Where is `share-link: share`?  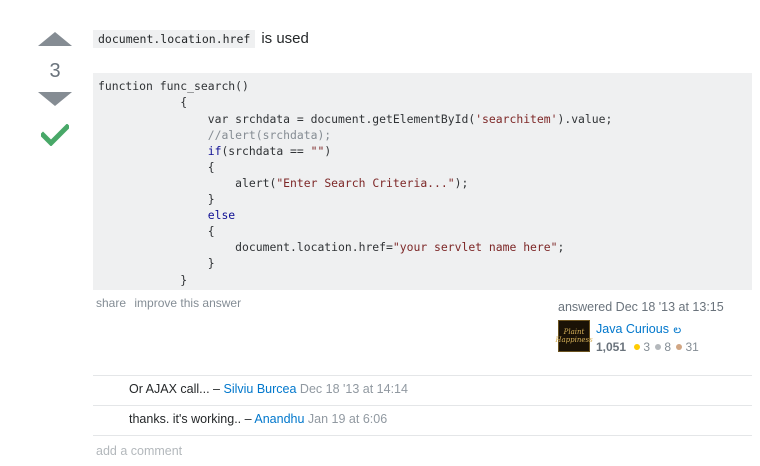
share-link: share is located at coordinates (111, 303).